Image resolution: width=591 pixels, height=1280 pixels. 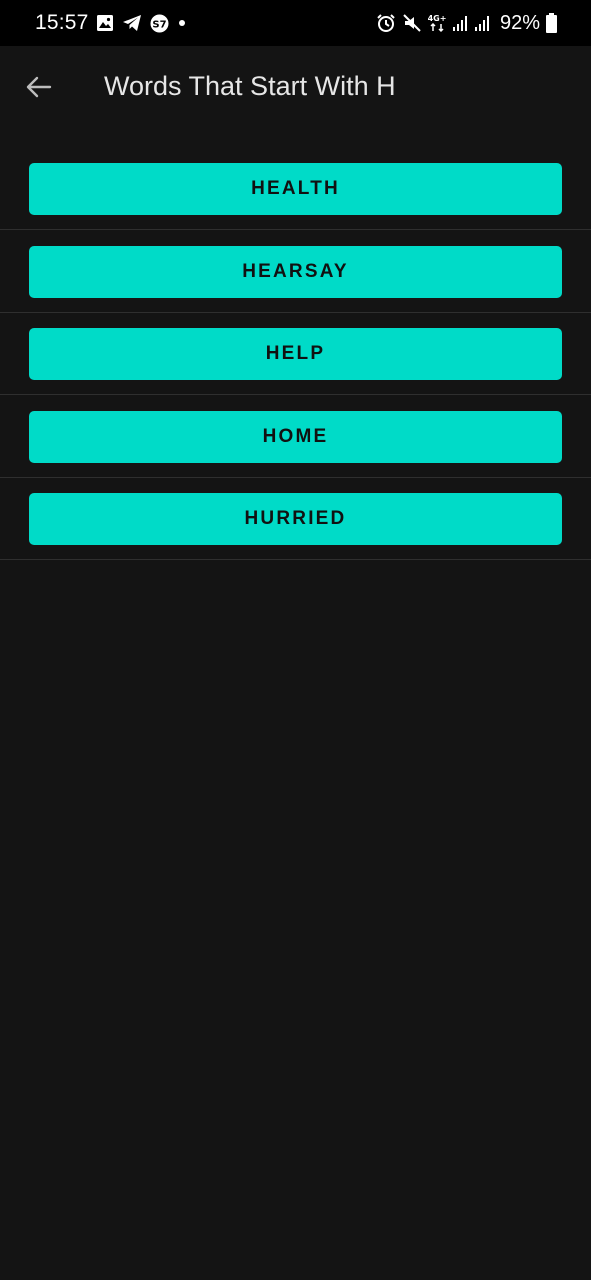 I want to click on list-item: HOME, so click(x=295, y=437).